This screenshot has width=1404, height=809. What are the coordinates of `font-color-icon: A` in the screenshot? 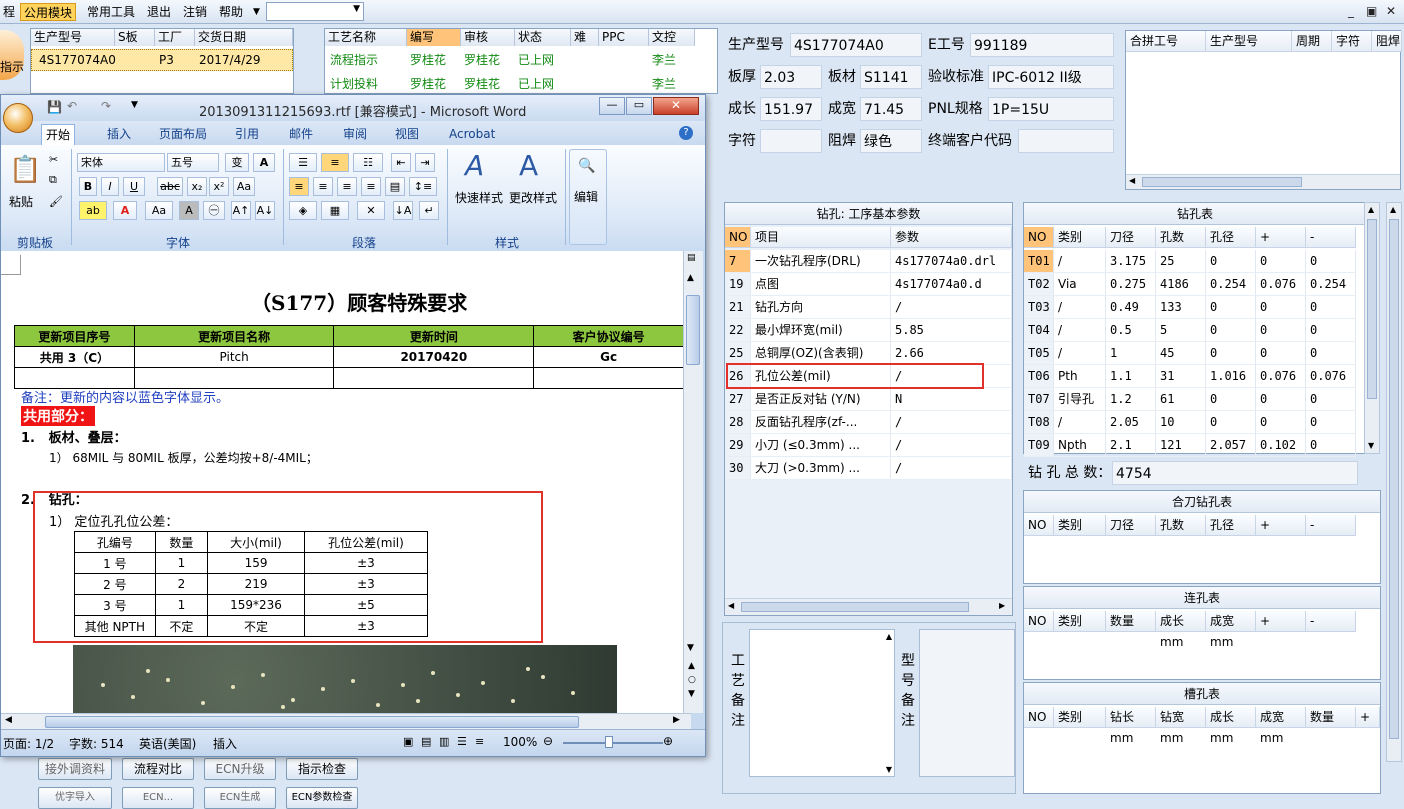 It's located at (125, 210).